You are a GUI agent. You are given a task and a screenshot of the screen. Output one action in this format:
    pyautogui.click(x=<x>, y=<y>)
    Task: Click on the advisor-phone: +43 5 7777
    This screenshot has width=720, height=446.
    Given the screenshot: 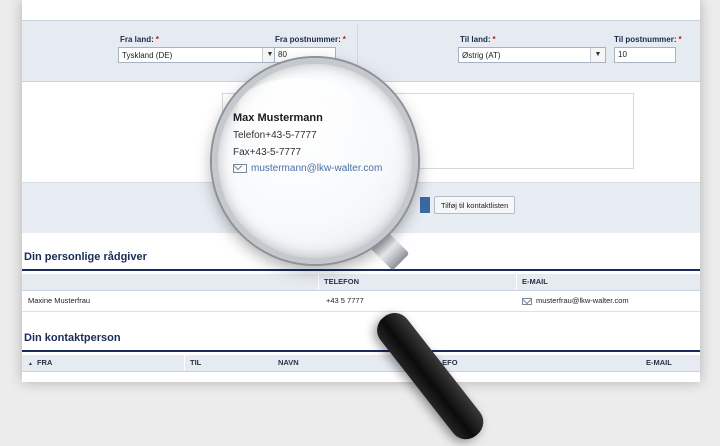 What is the action you would take?
    pyautogui.click(x=345, y=300)
    